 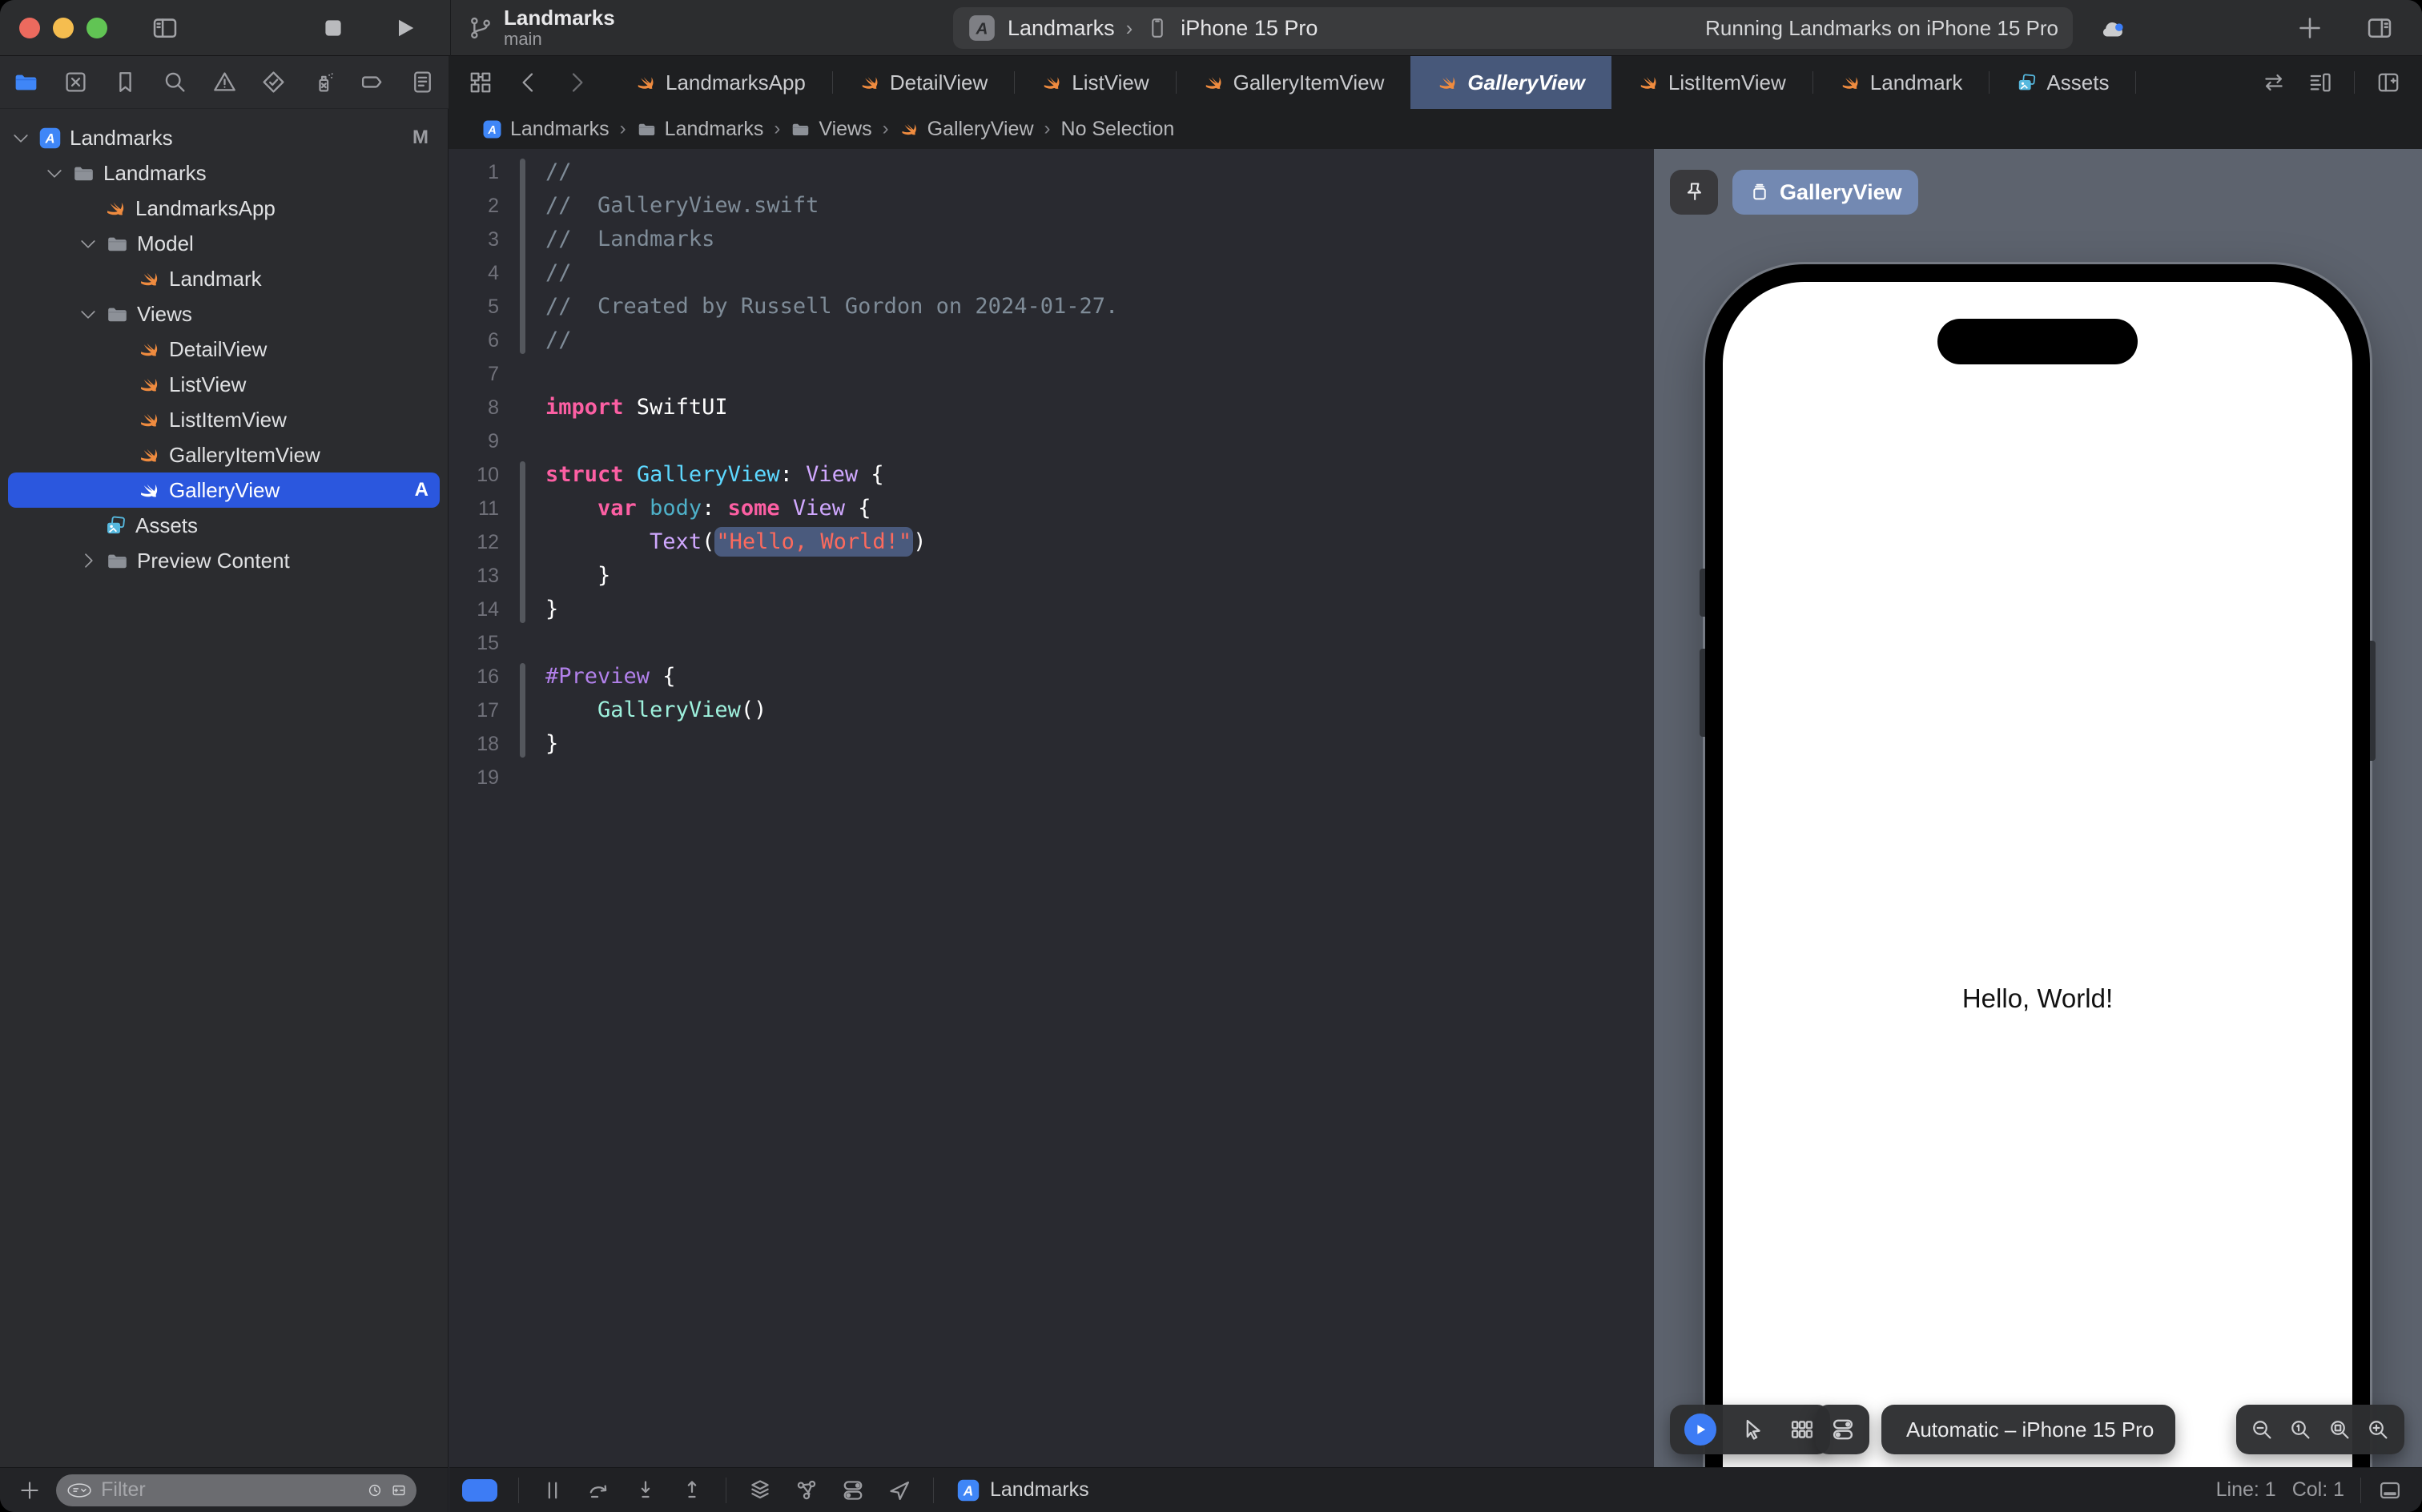 What do you see at coordinates (333, 28) in the screenshot?
I see `stop-button` at bounding box center [333, 28].